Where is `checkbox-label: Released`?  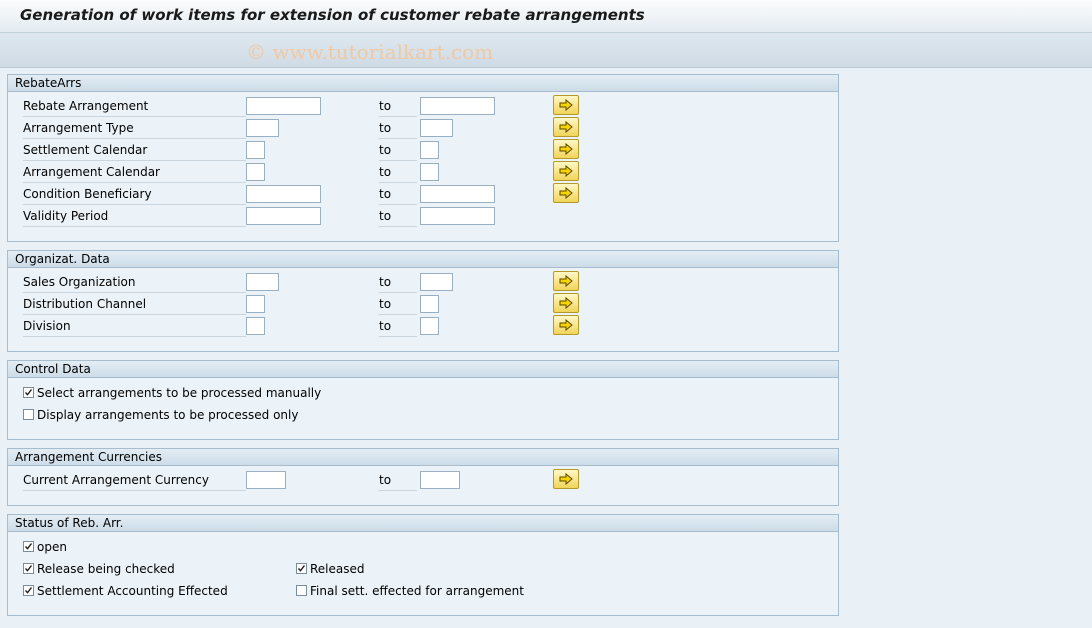
checkbox-label: Released is located at coordinates (337, 569).